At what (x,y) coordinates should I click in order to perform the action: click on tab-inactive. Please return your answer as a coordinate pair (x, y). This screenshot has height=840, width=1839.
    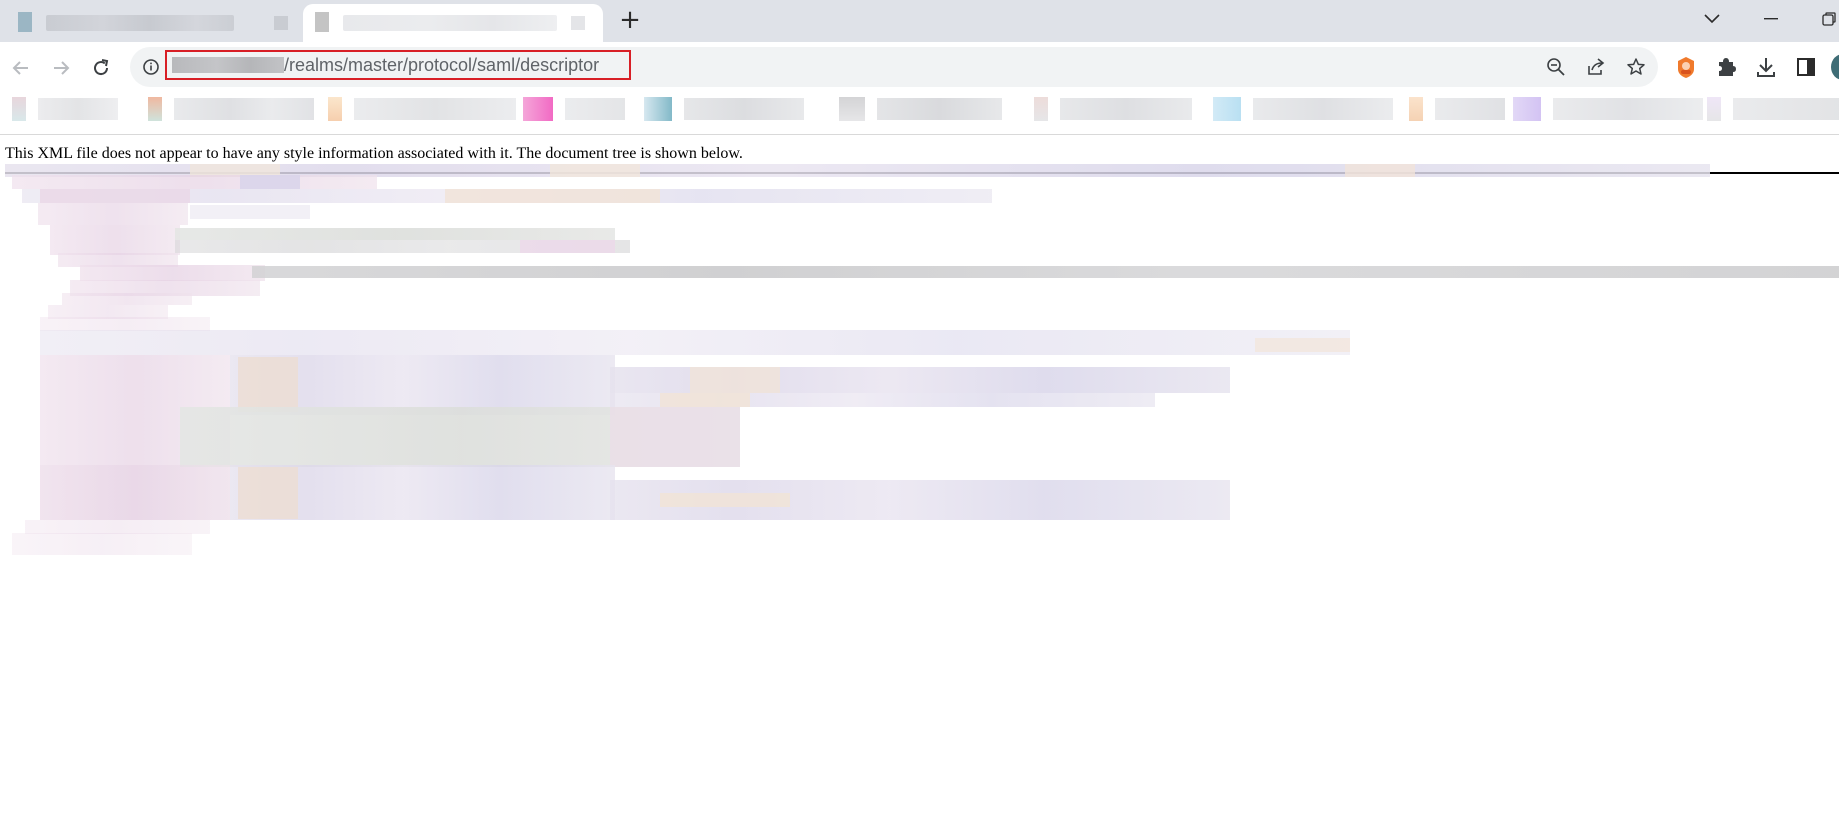
    Looking at the image, I should click on (152, 23).